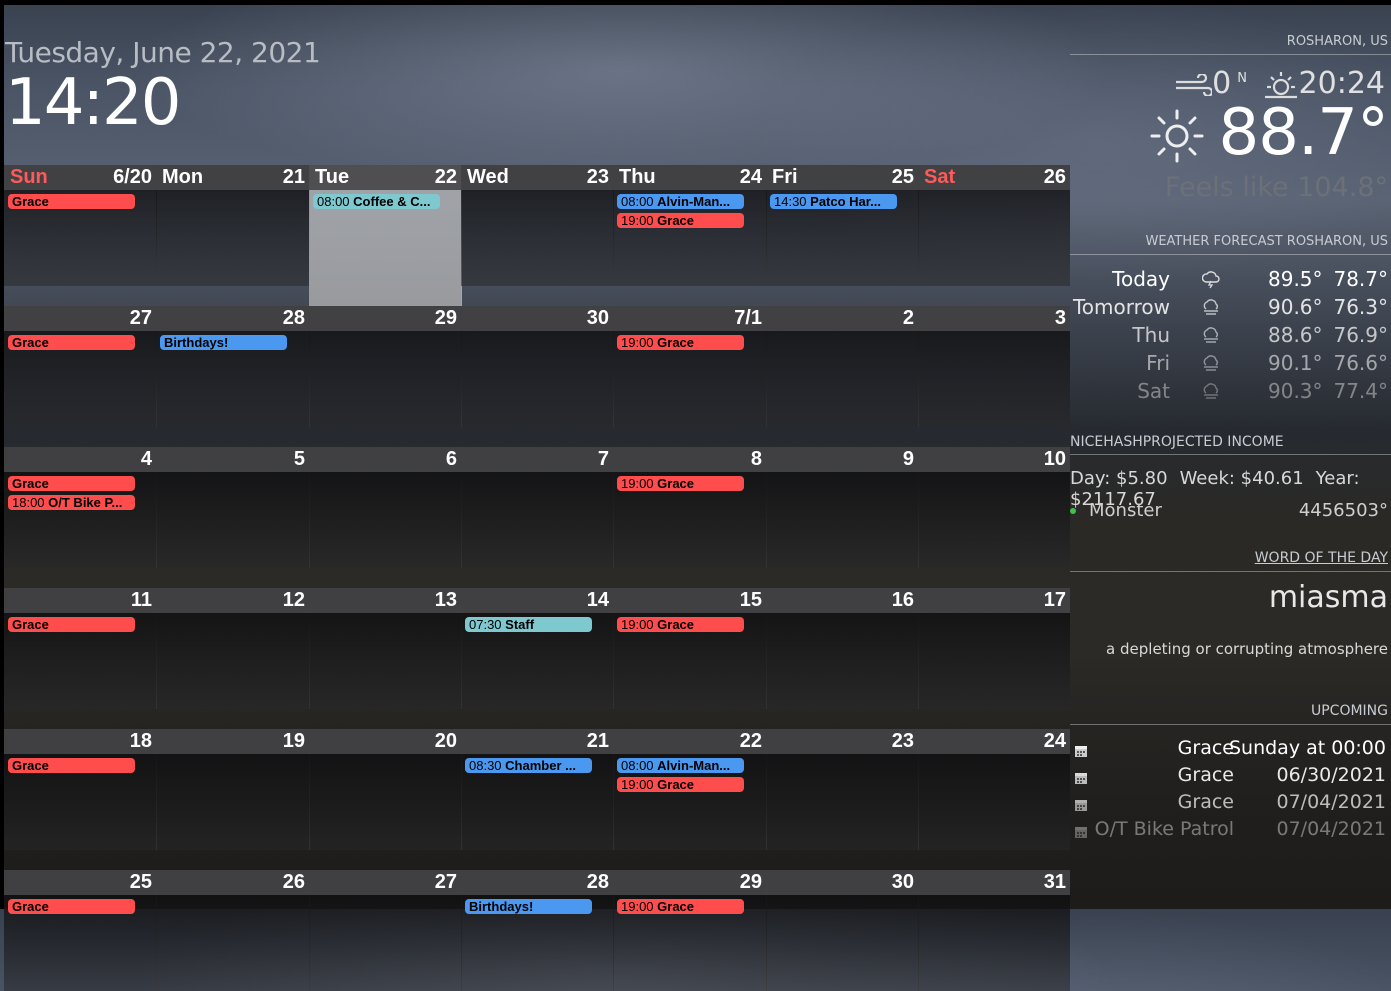 This screenshot has width=1391, height=991. I want to click on event-time: 08:30, so click(487, 765).